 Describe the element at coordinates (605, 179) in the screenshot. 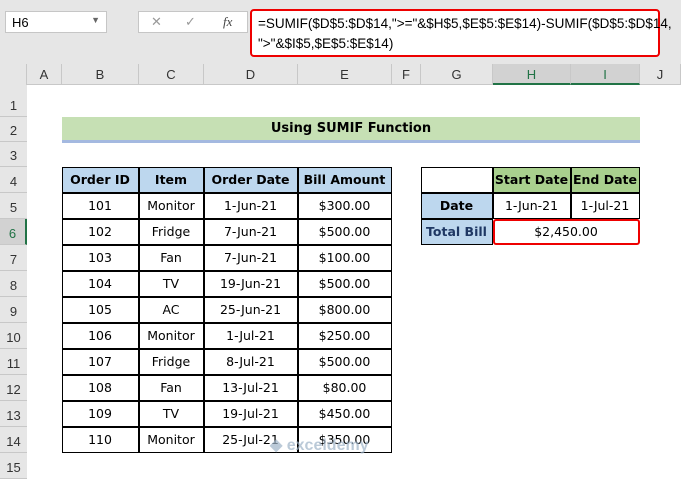

I see `end-date-header: End Date` at that location.